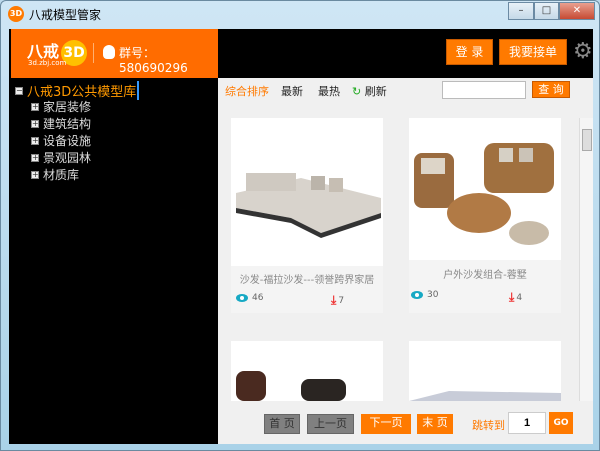 The width and height of the screenshot is (600, 451). Describe the element at coordinates (577, 11) in the screenshot. I see `close-button: ✕` at that location.